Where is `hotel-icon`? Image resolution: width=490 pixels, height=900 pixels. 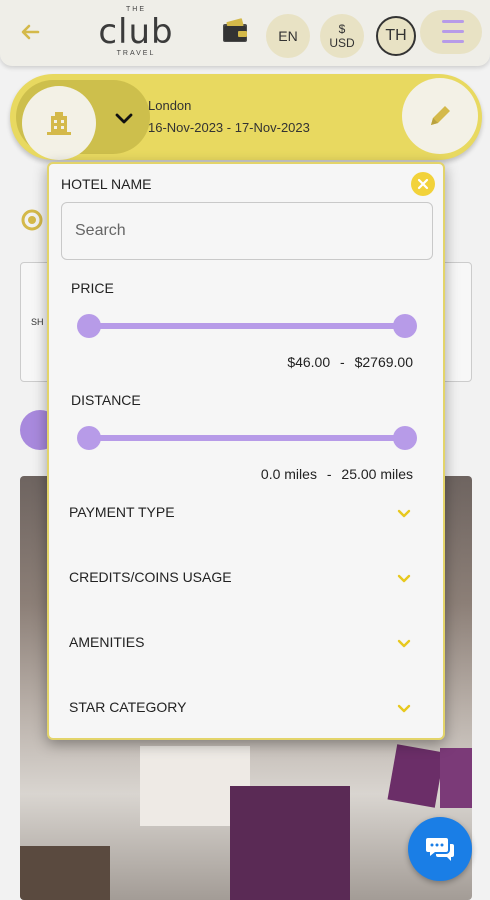 hotel-icon is located at coordinates (59, 123).